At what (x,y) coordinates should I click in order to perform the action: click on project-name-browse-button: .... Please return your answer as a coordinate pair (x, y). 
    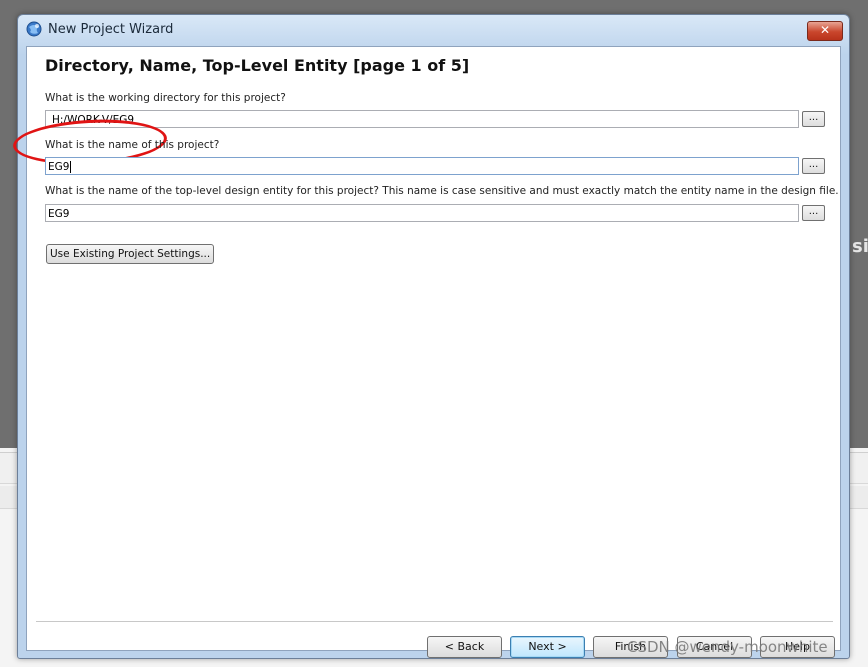
    Looking at the image, I should click on (813, 166).